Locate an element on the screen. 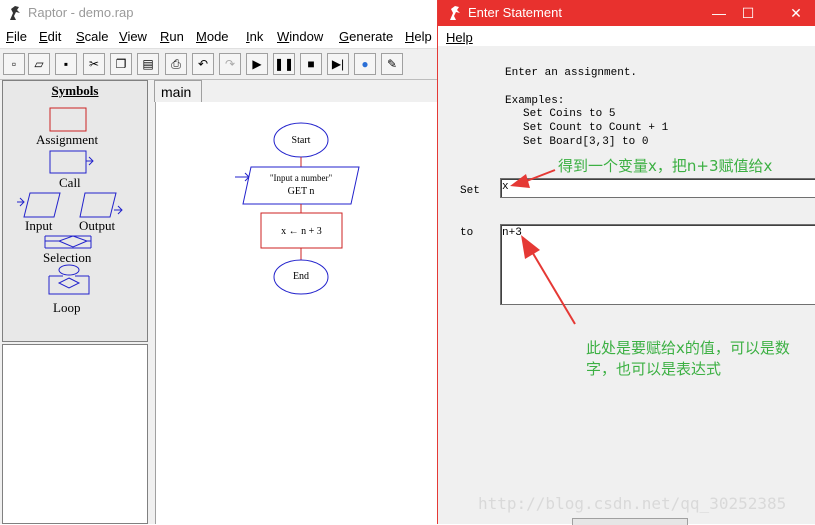 Image resolution: width=815 pixels, height=525 pixels. raptor-logo-icon is located at coordinates (15, 13).